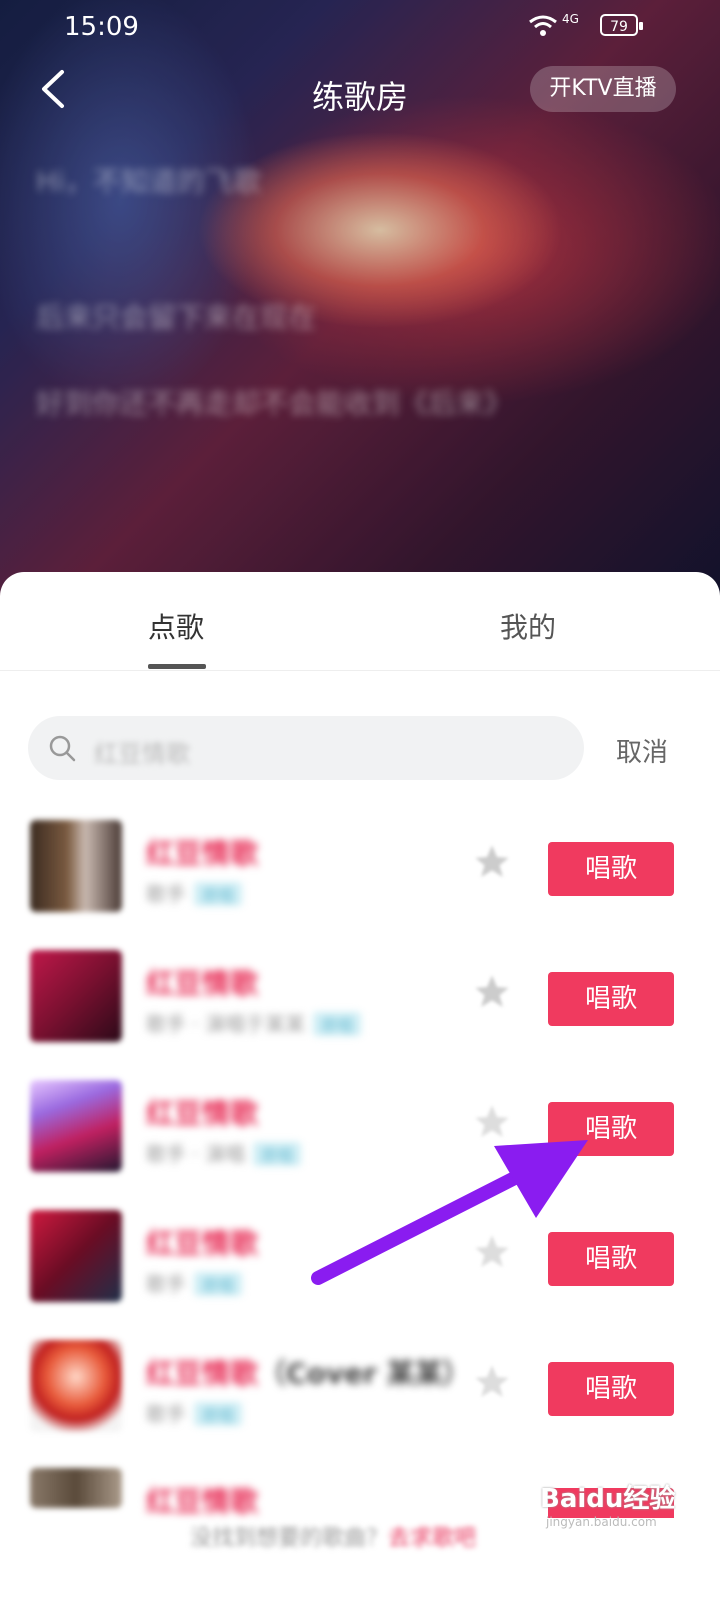  Describe the element at coordinates (224, 1152) in the screenshot. I see `song-meta: 歌手 · 演唱 原唱` at that location.